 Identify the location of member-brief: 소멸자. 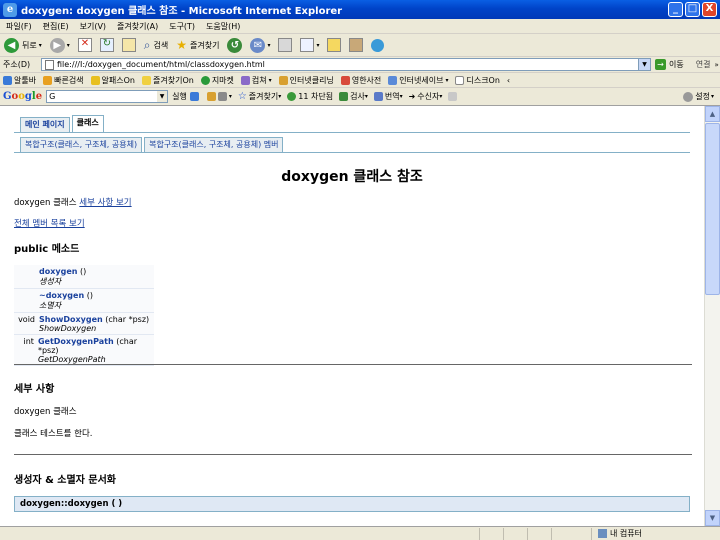
(50, 305).